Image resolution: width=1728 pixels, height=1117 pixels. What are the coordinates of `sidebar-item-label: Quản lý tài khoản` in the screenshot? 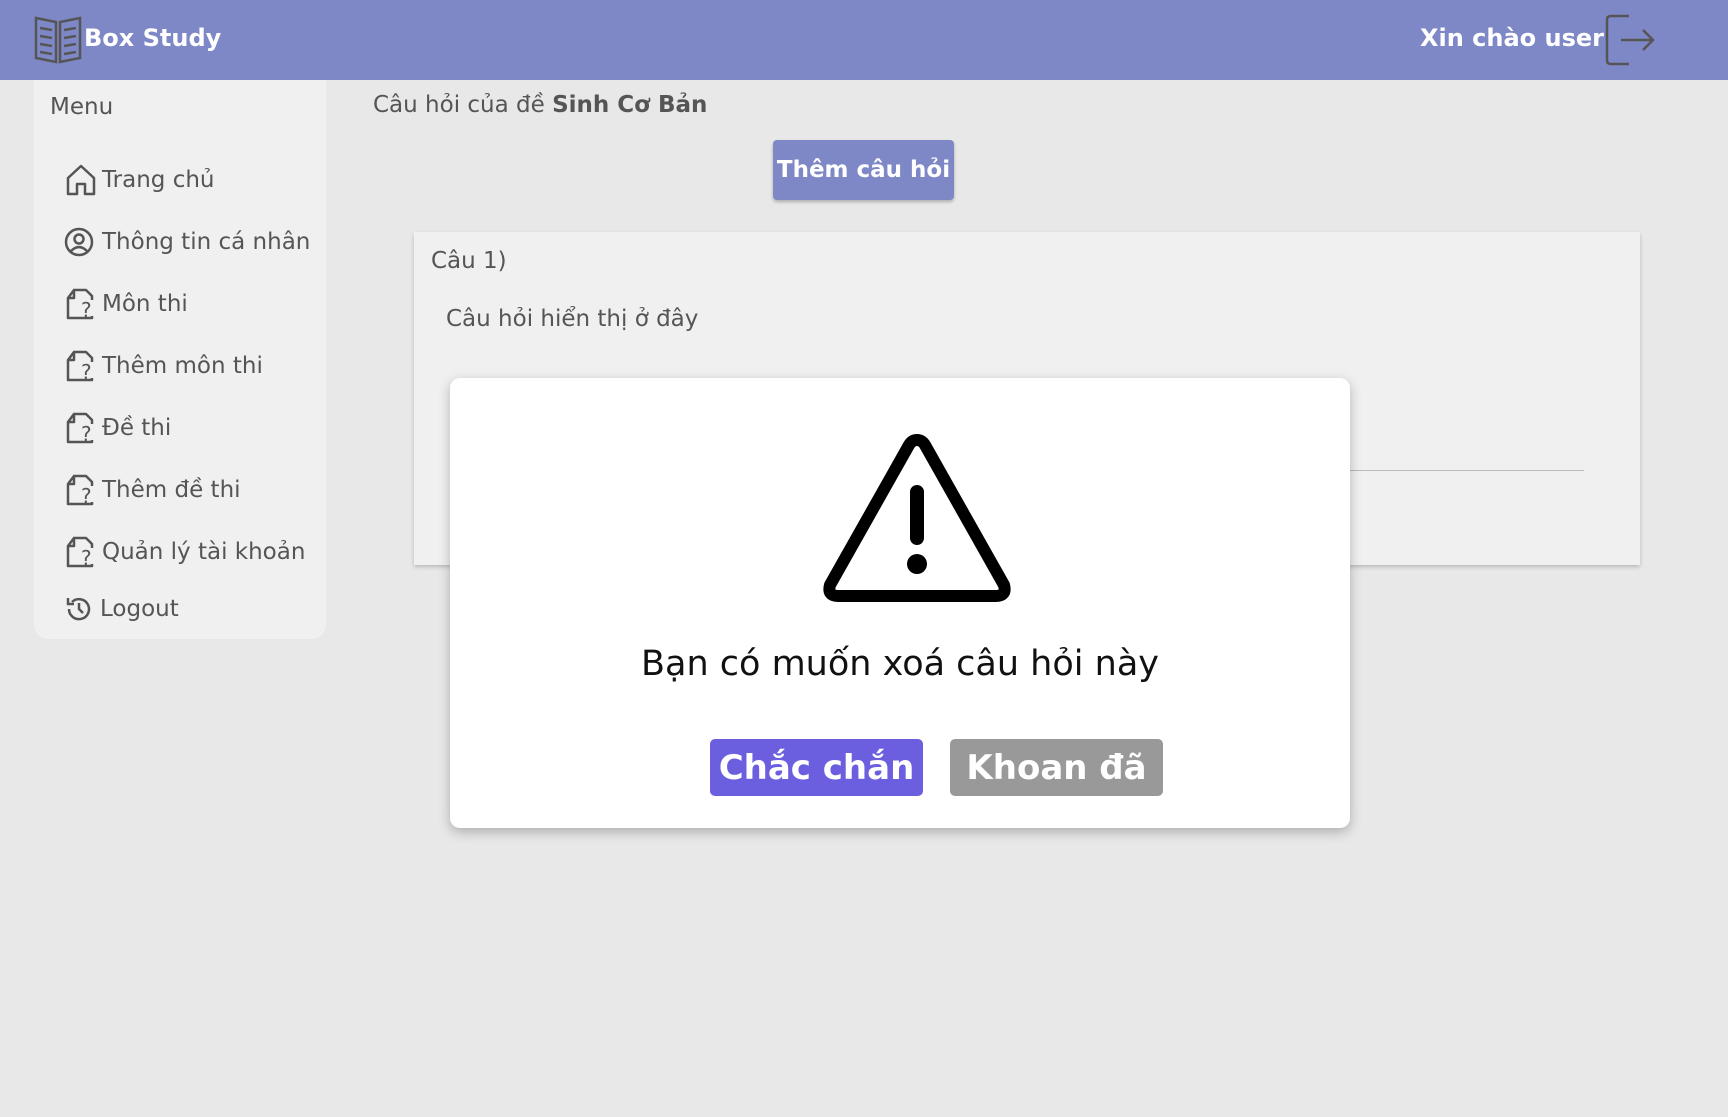 It's located at (204, 552).